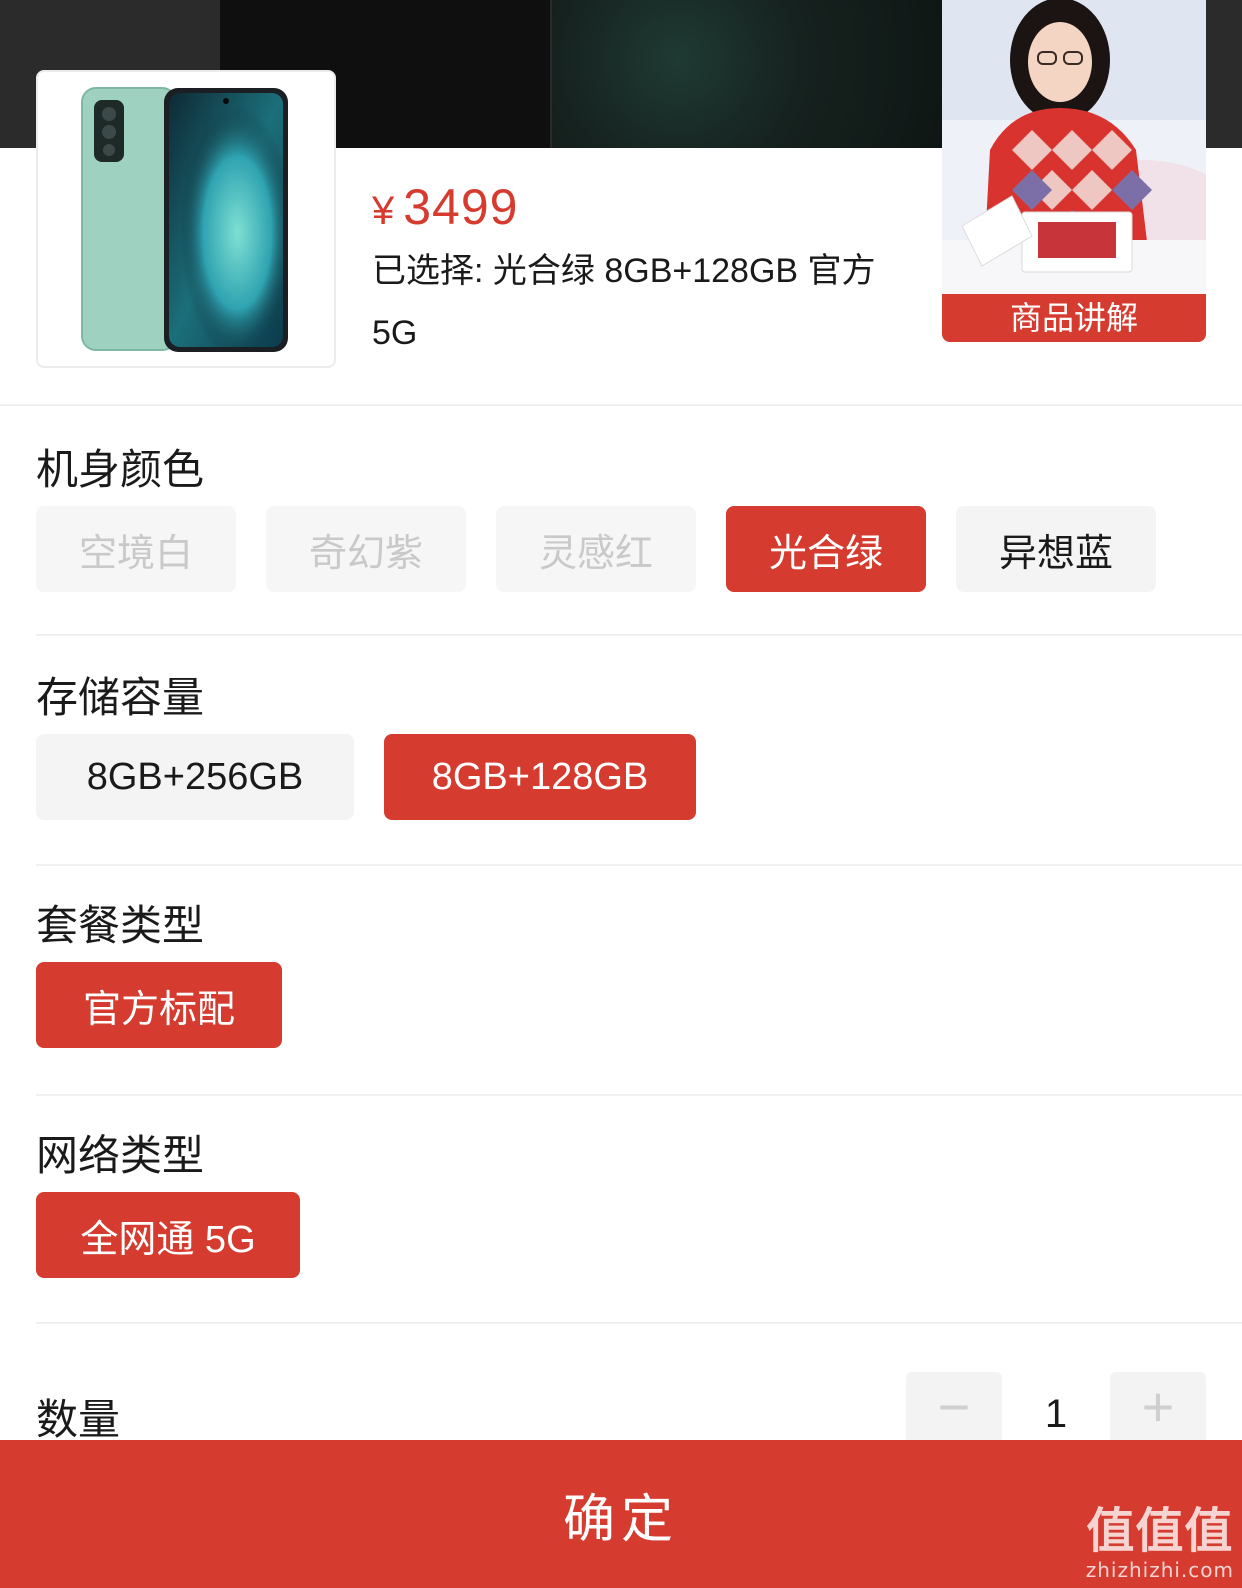 This screenshot has height=1588, width=1242. I want to click on watermark-url: zhizhizhi.com, so click(1159, 1570).